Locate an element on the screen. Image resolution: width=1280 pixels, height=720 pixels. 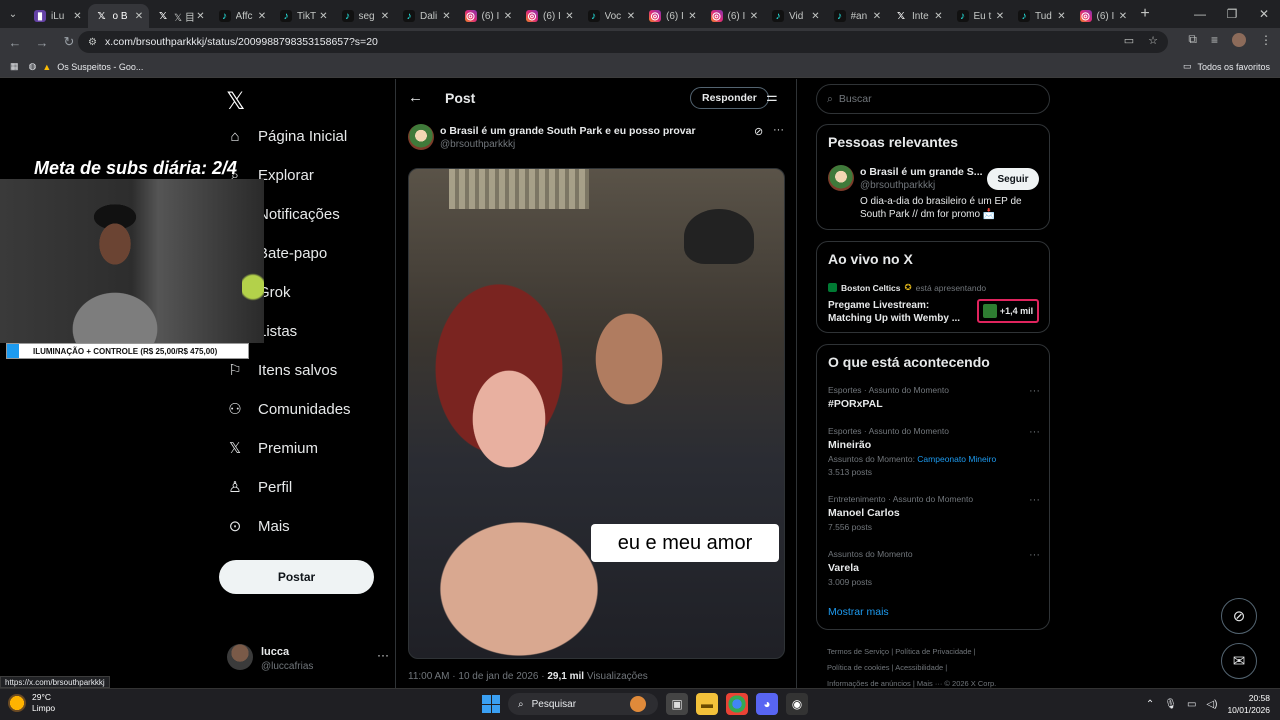
account-switcher: lucca @luccafrias ··· is located at coordinates (308, 659).